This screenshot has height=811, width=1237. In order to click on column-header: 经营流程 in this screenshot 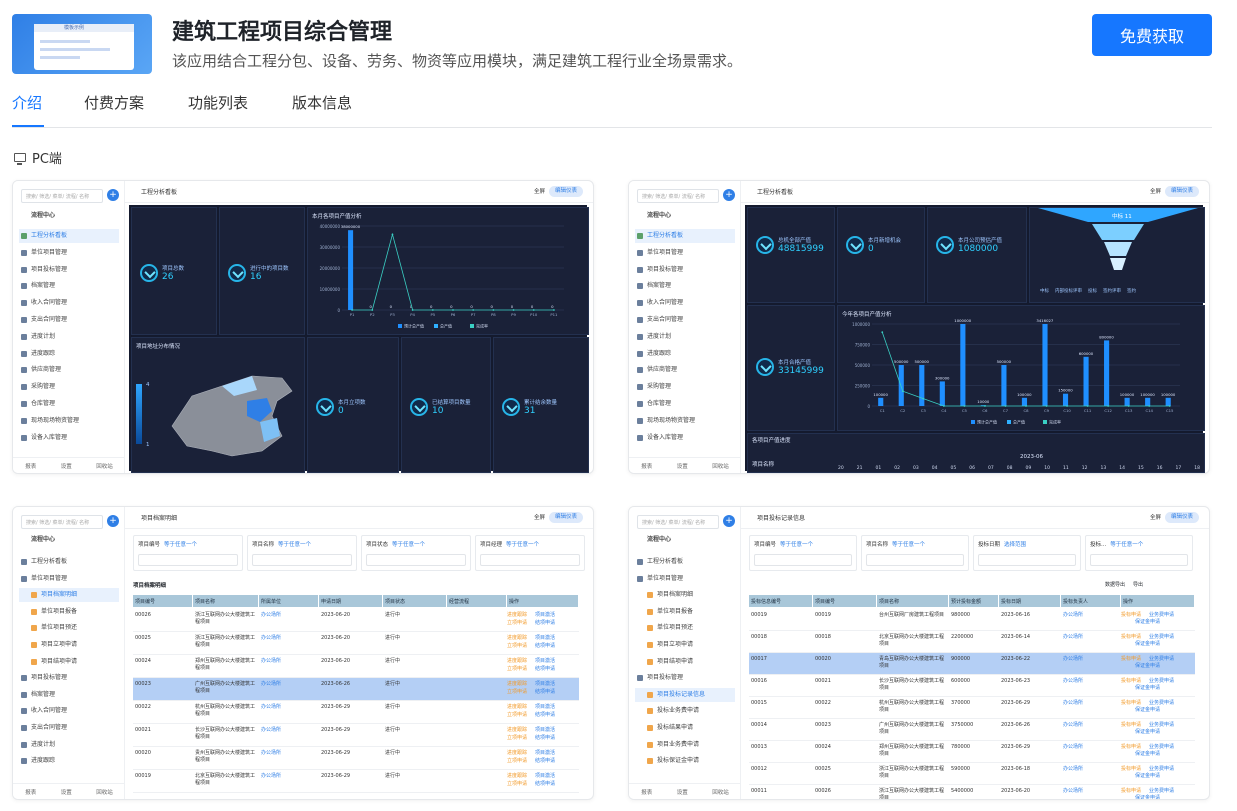, I will do `click(476, 601)`.